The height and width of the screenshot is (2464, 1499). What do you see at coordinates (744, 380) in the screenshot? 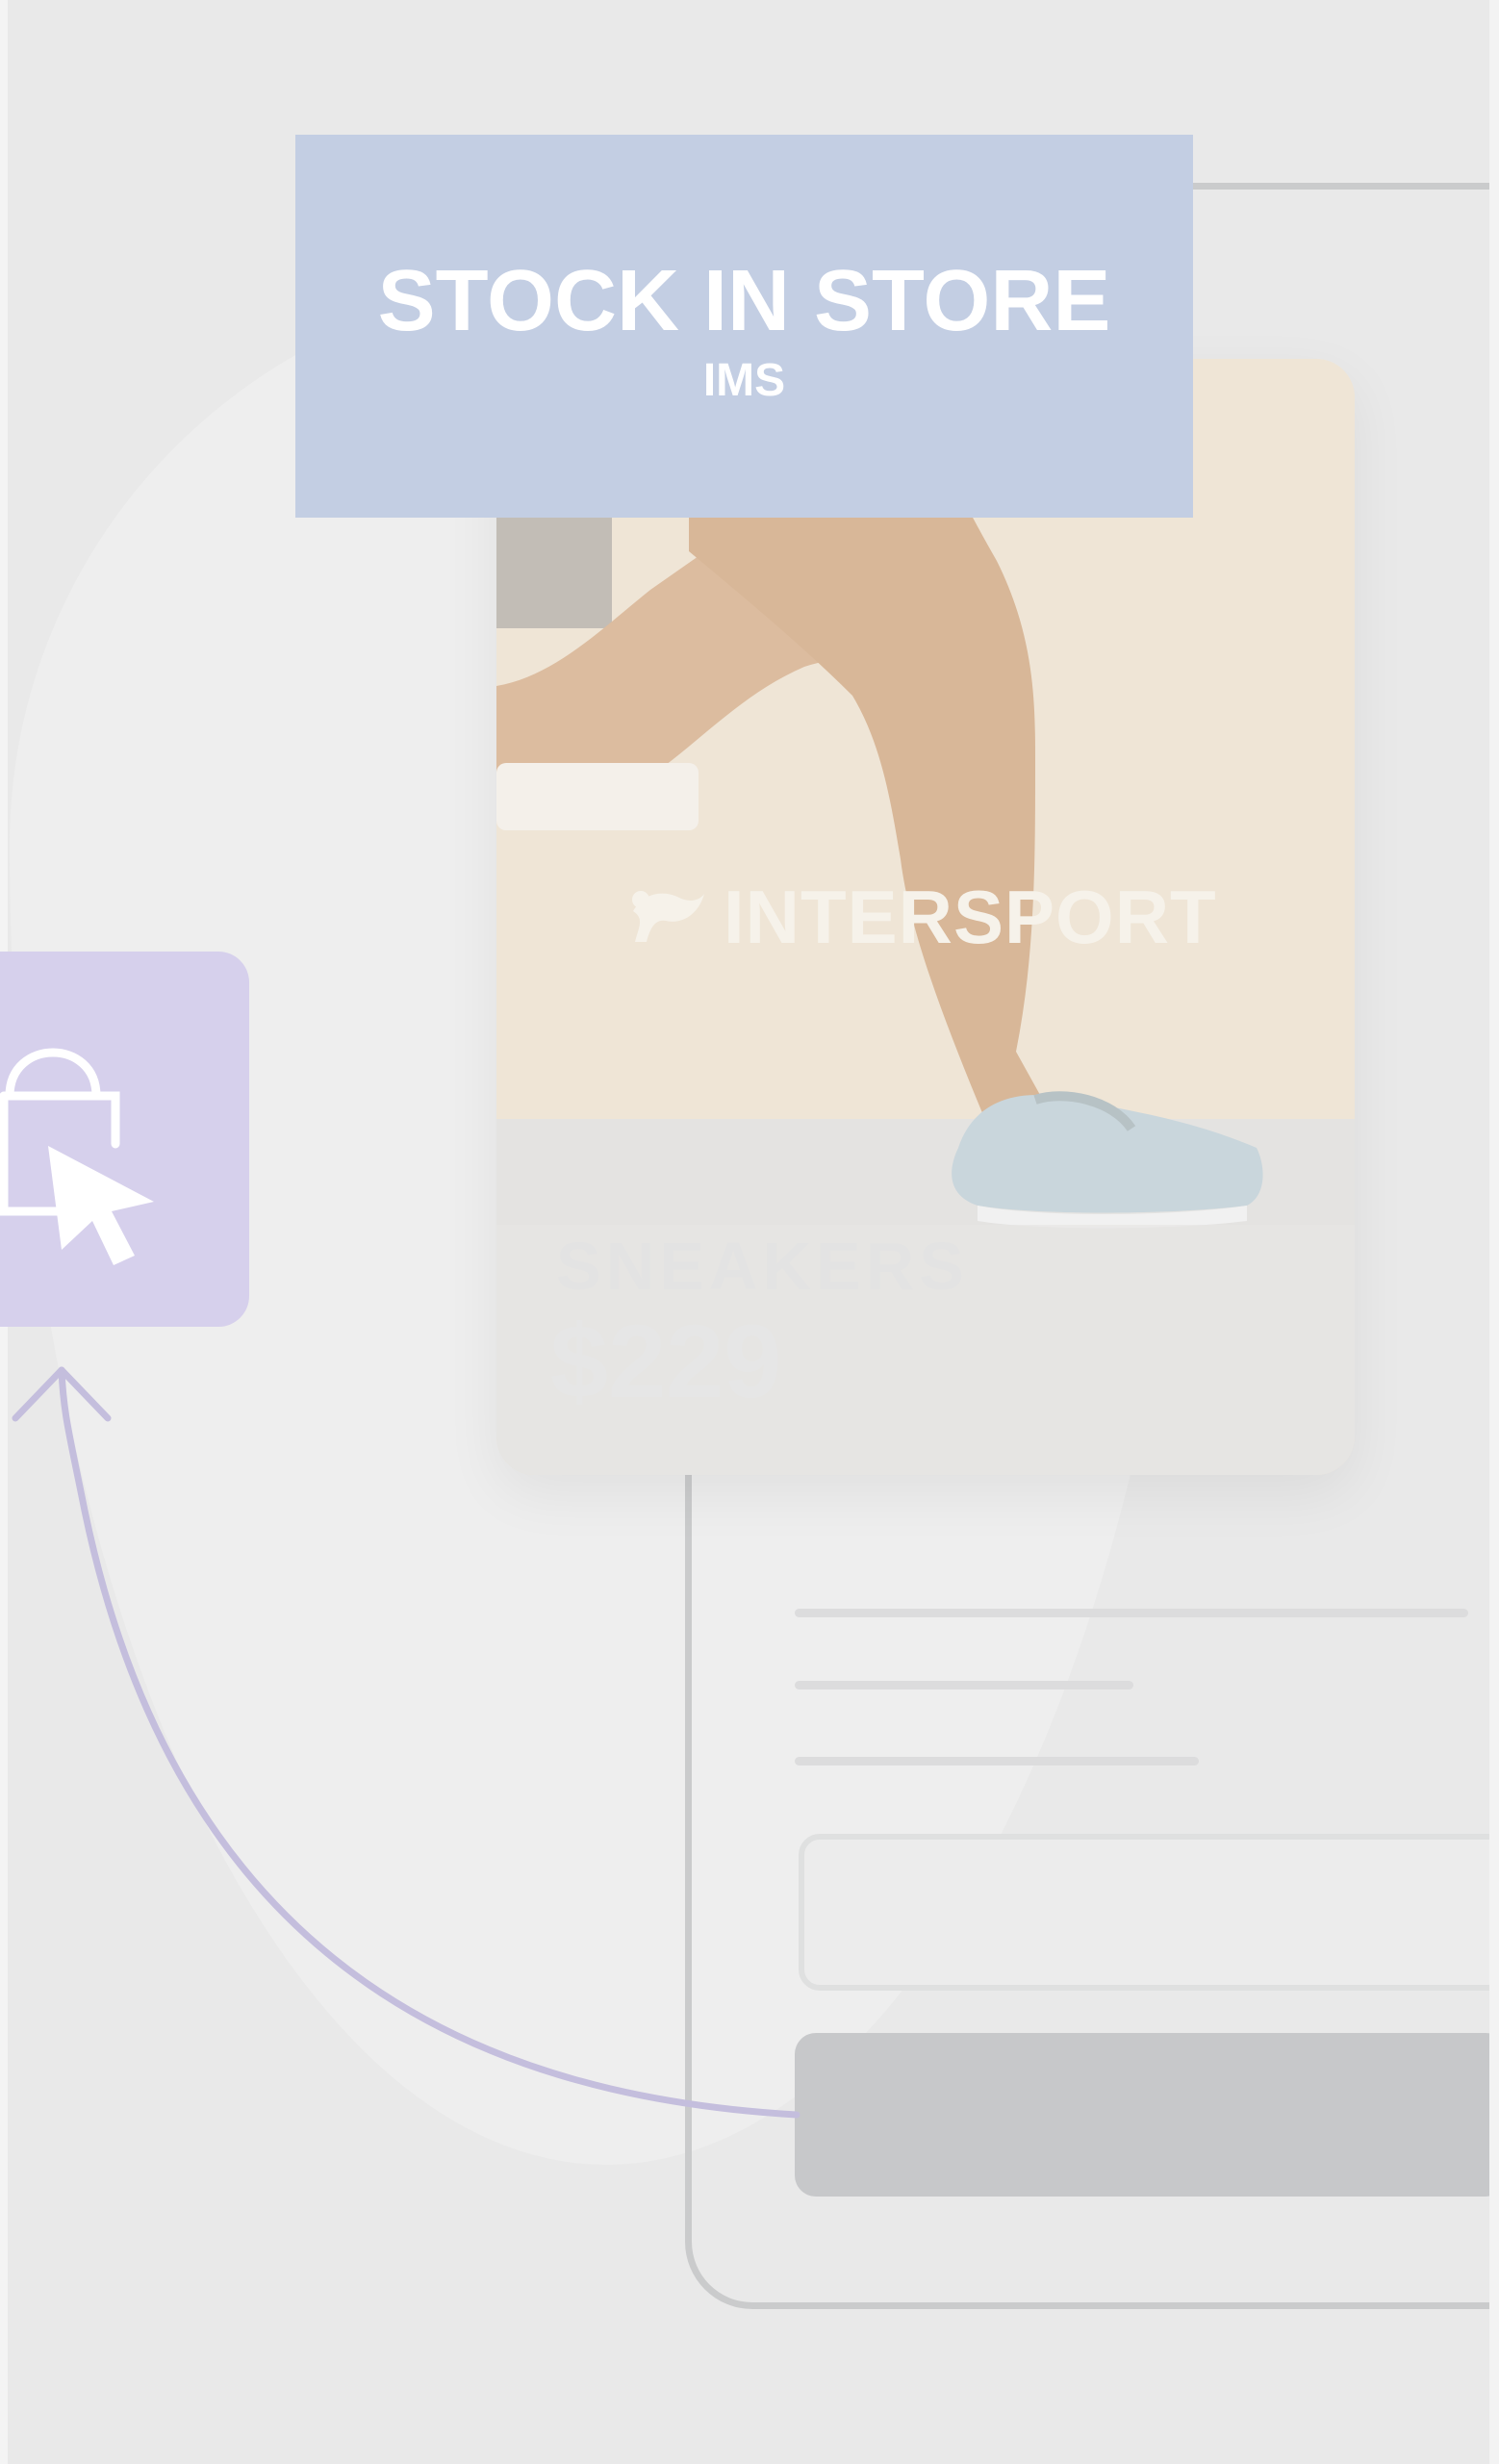
I see `banner-subtitle: IMS` at bounding box center [744, 380].